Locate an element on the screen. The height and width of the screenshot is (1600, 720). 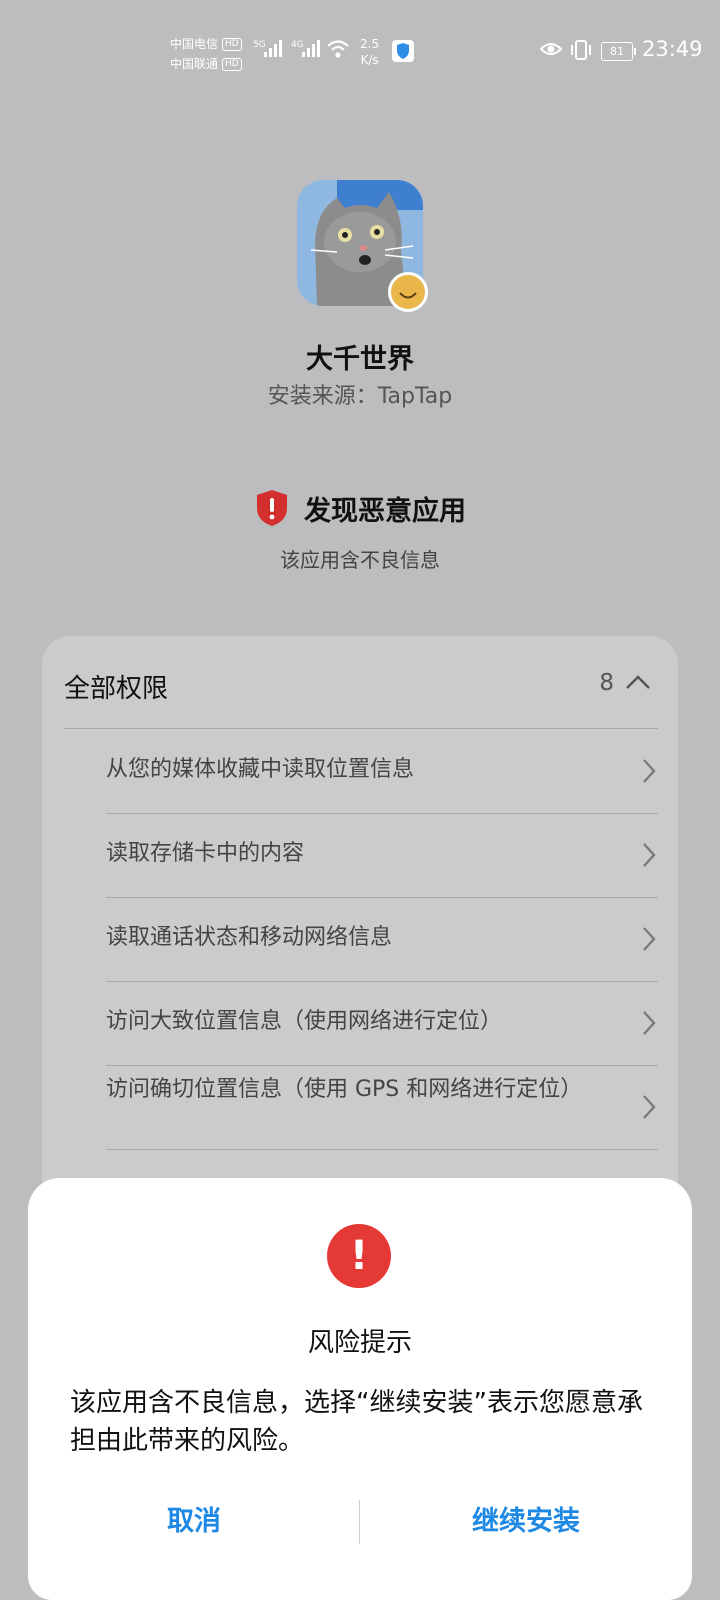
carrier-2: 中国联通 is located at coordinates (194, 64).